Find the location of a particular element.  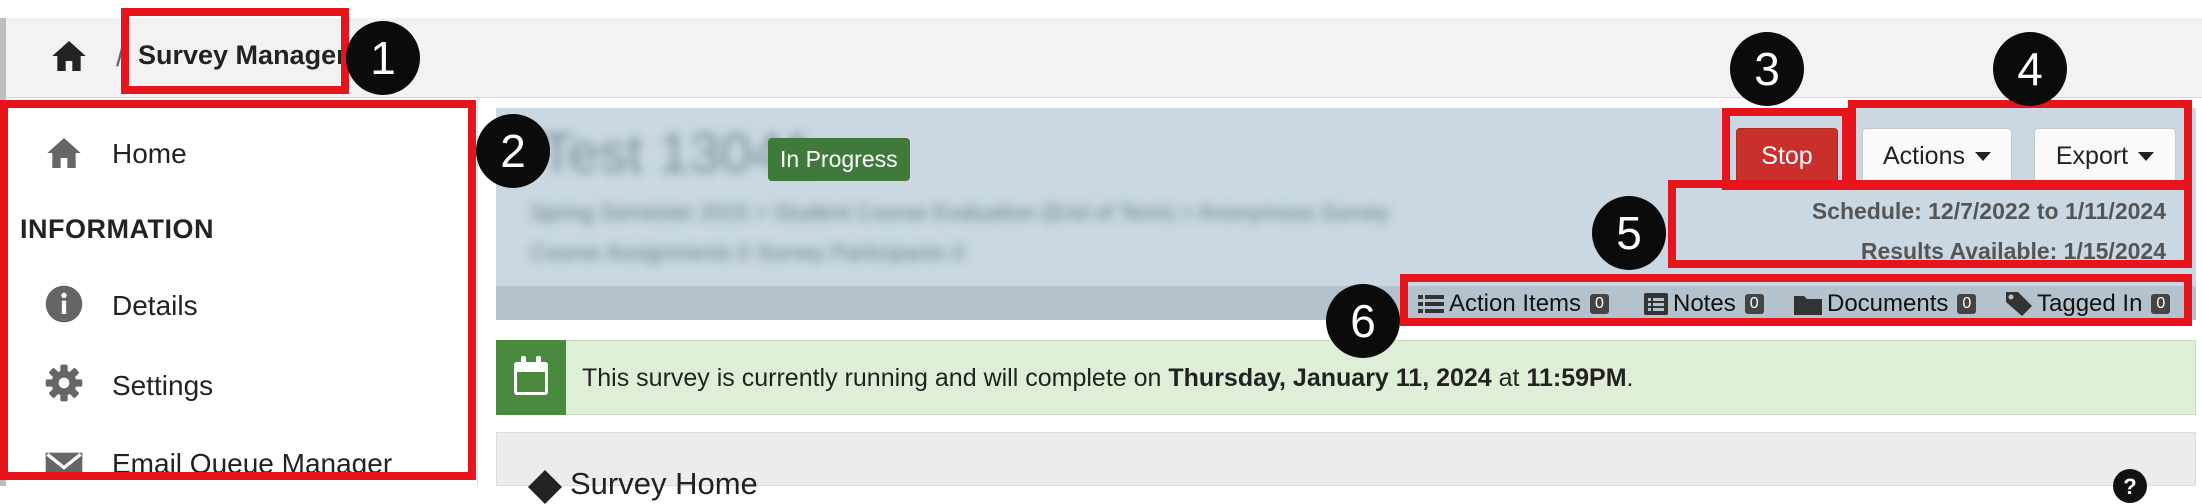

survey-home-title: Survey Home is located at coordinates (664, 483).